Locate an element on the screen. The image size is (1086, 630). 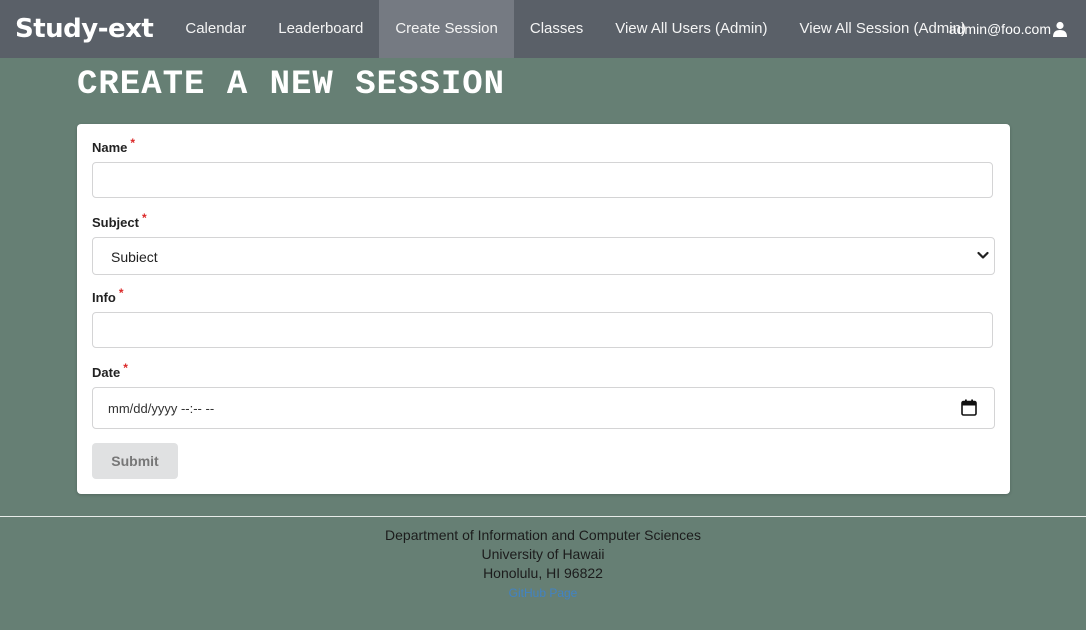
user-email: admin@foo.com is located at coordinates (999, 29).